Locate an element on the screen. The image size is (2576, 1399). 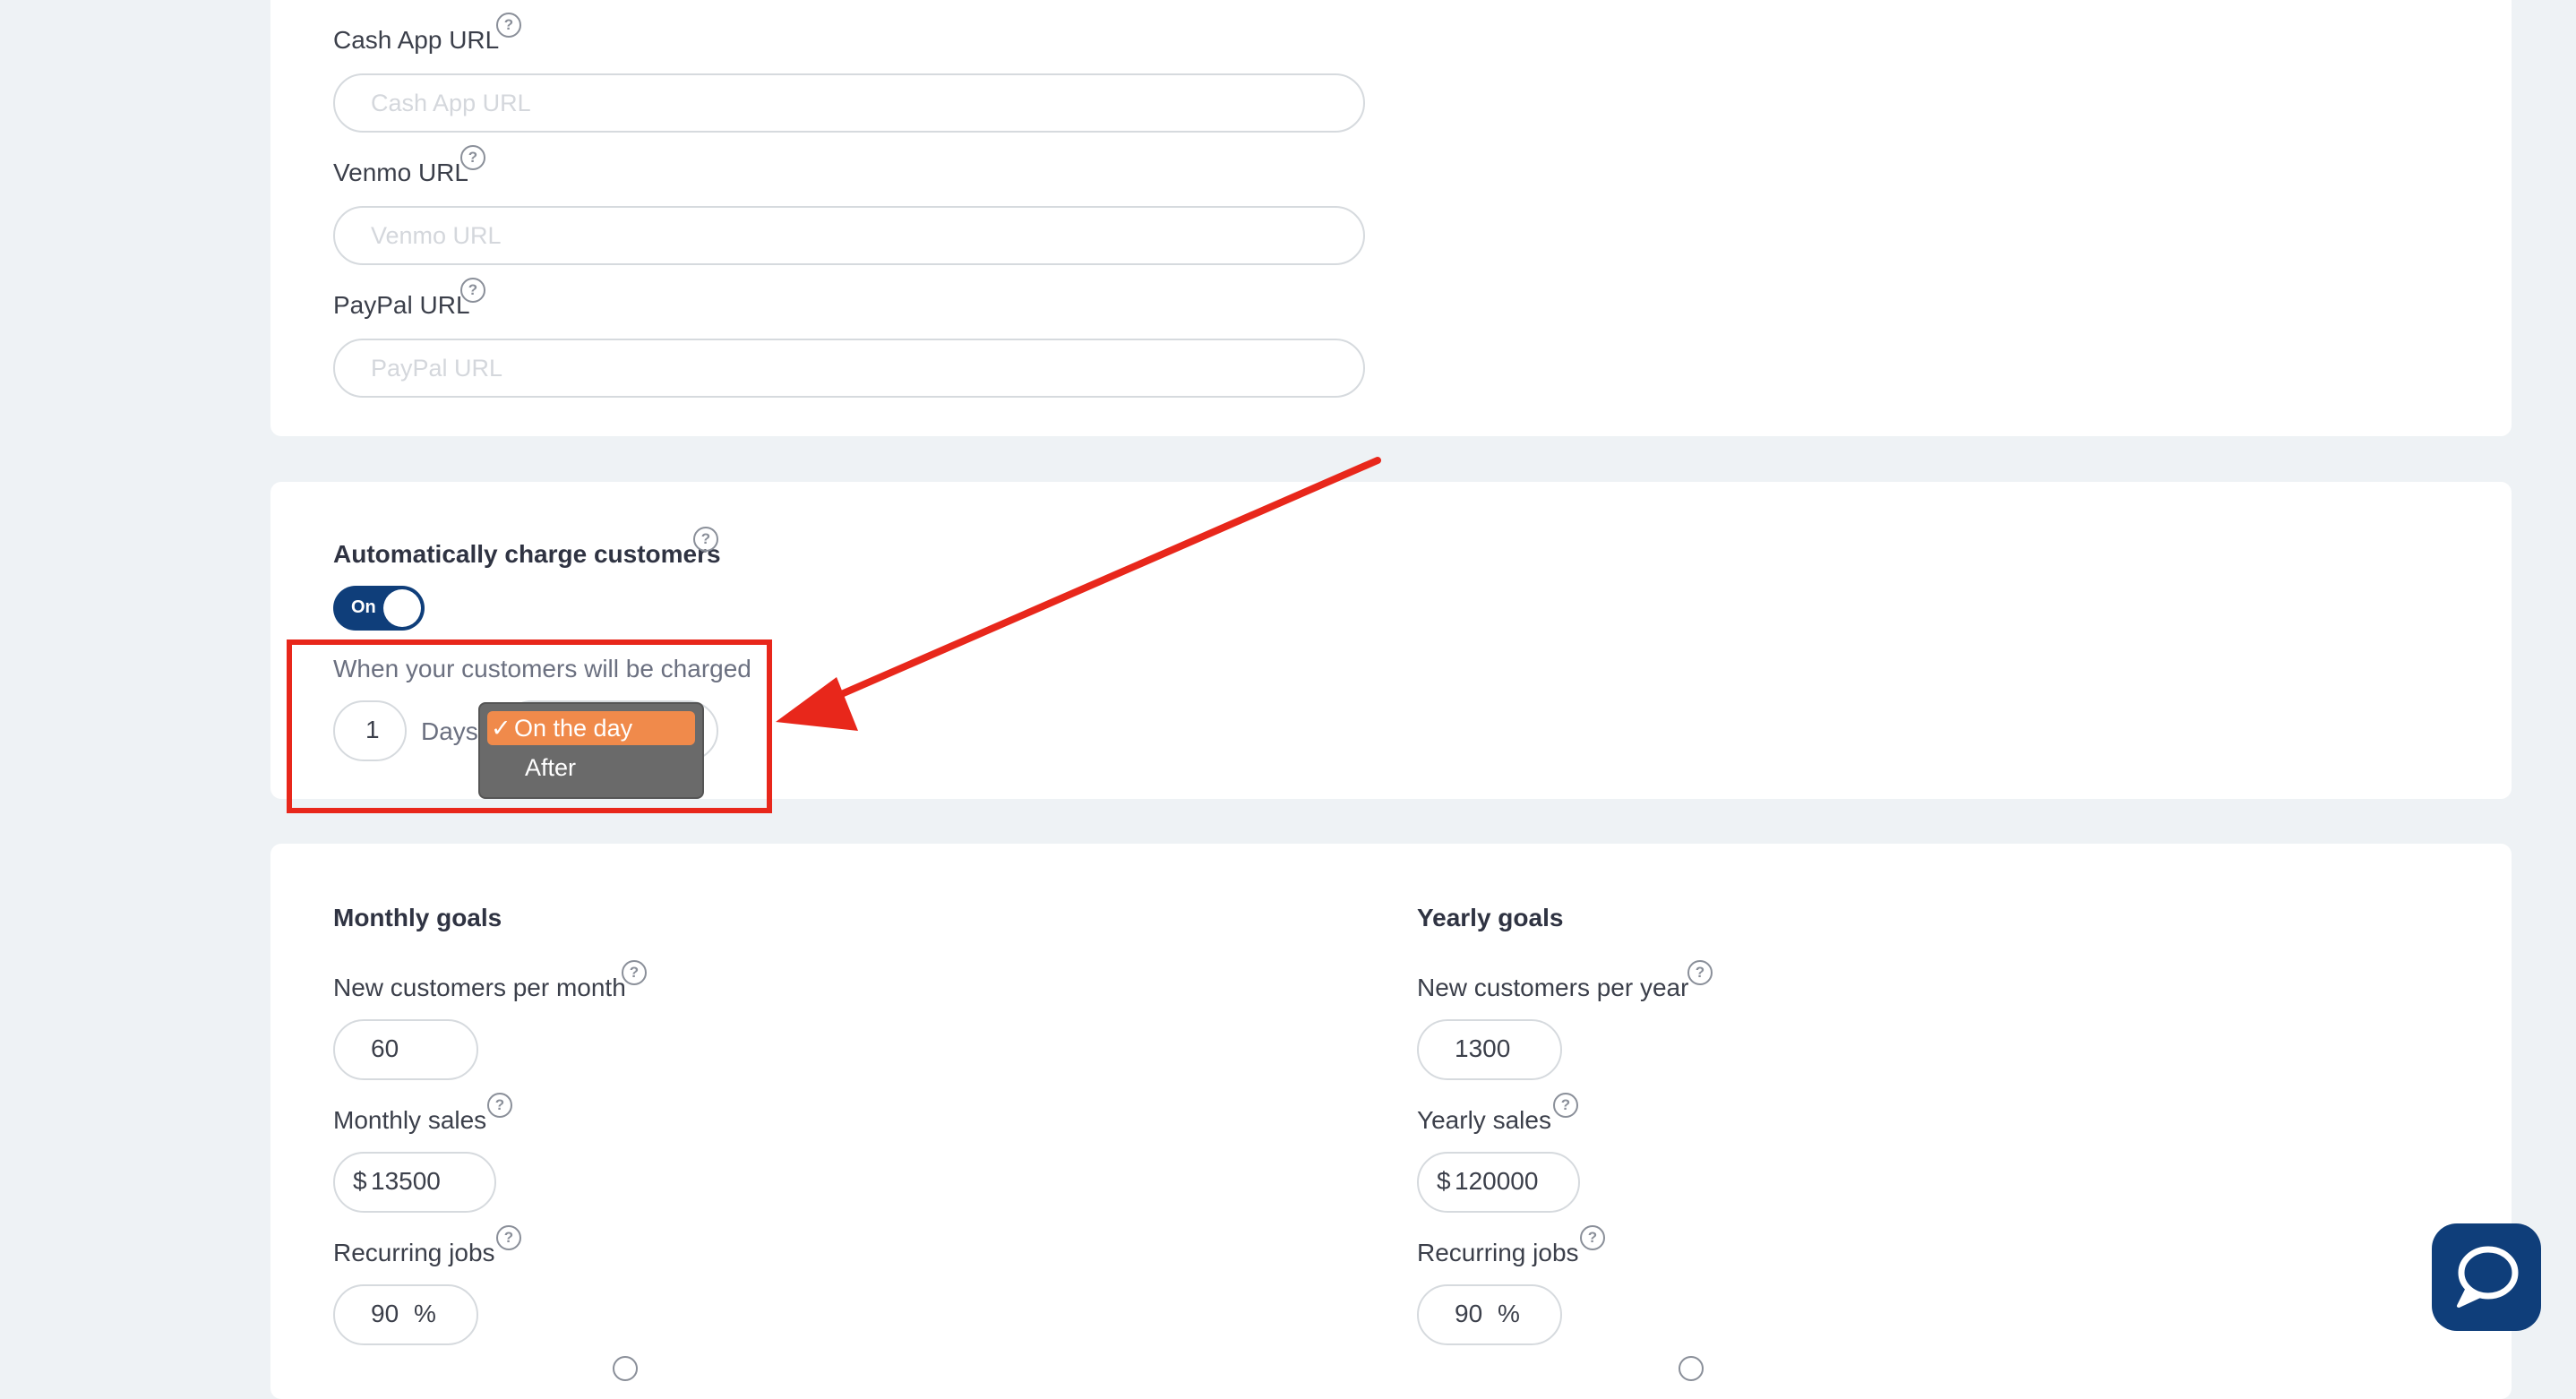
yearly-recurring-help-icon: ? is located at coordinates (1592, 1237).